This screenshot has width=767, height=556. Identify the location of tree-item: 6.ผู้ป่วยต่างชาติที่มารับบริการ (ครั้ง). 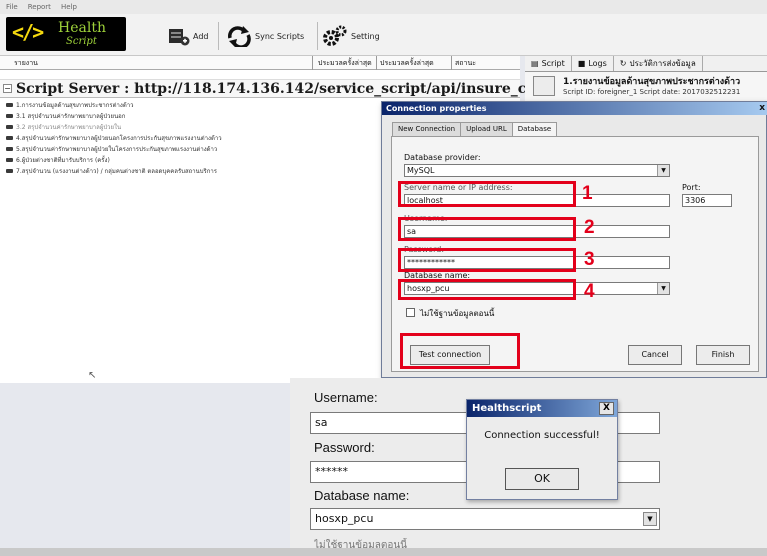
(58, 160).